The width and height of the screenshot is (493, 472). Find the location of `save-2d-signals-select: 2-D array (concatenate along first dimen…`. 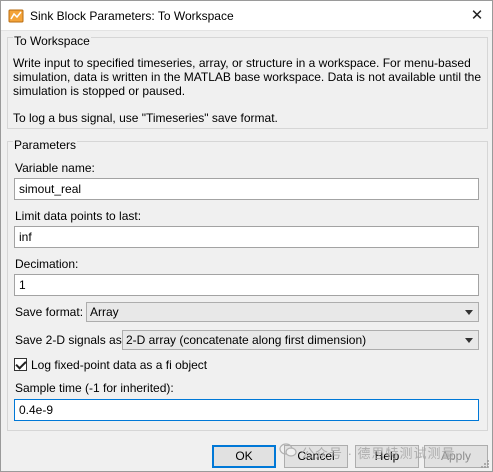

save-2d-signals-select: 2-D array (concatenate along first dimen… is located at coordinates (300, 340).